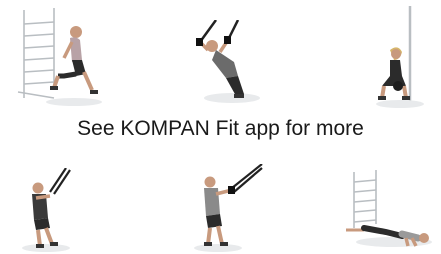 Image resolution: width=441 pixels, height=254 pixels. I want to click on exercise-figure-wall-bar-lunge, so click(59, 57).